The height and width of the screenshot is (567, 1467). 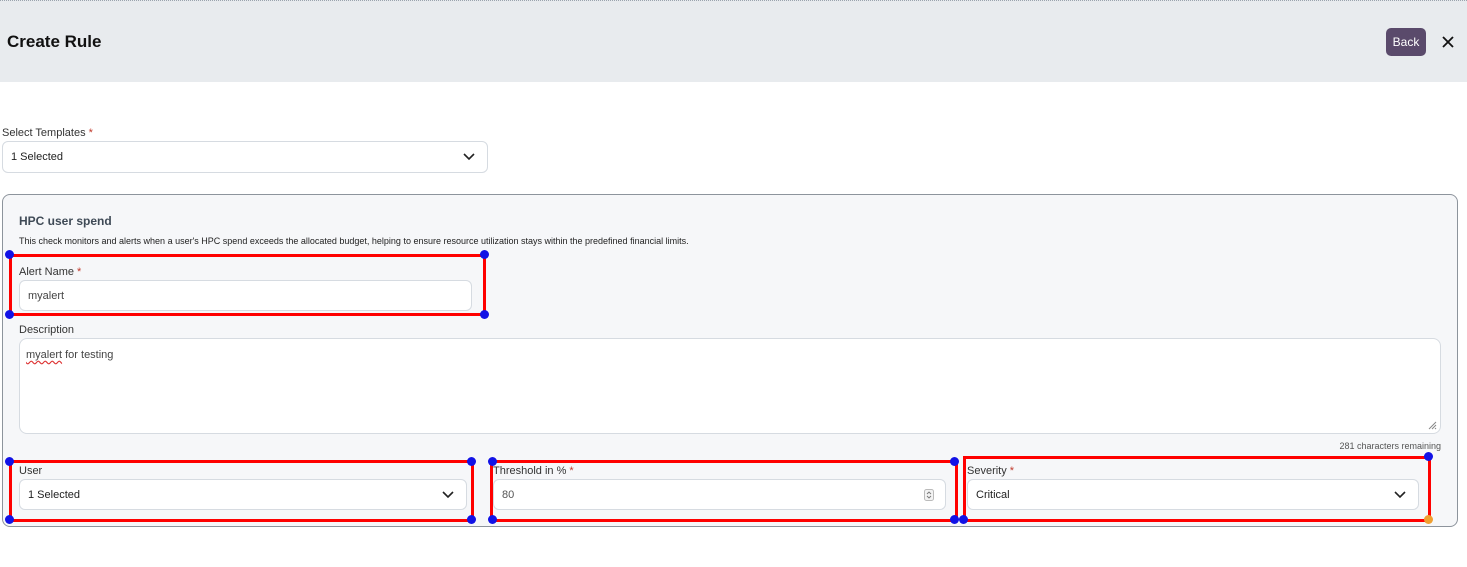 I want to click on severity-label: Severity *, so click(x=990, y=471).